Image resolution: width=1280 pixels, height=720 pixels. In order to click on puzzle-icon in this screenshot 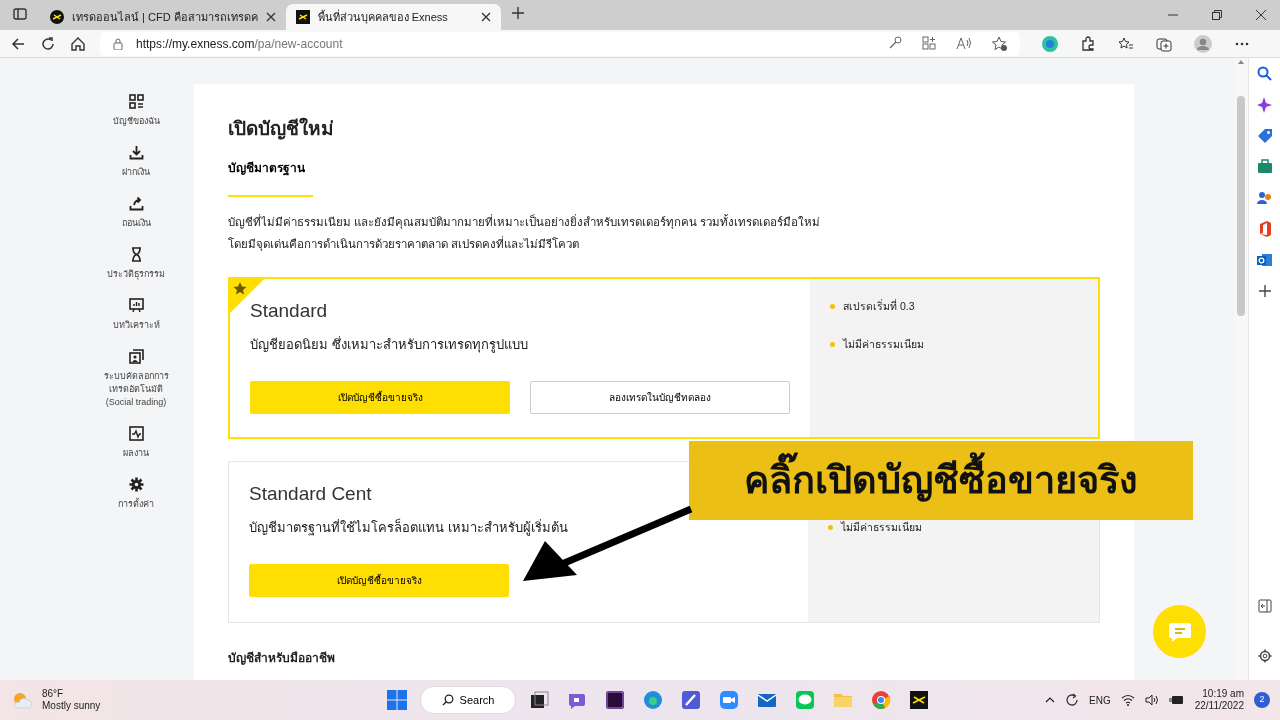, I will do `click(1088, 43)`.